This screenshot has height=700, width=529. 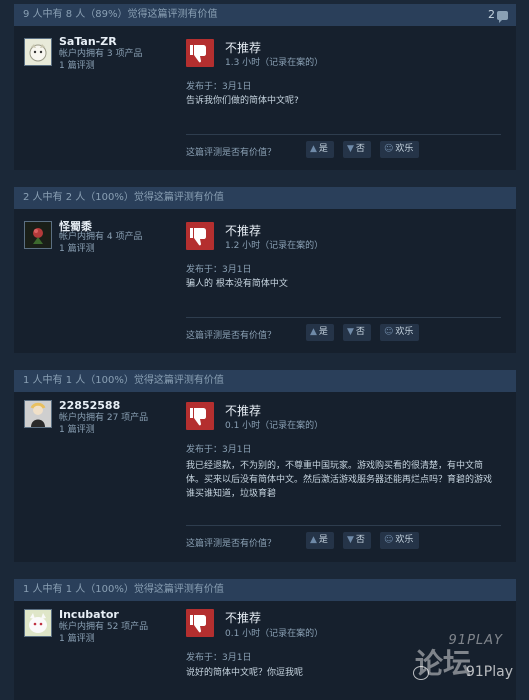 I want to click on comment-count-number: 2, so click(x=491, y=14).